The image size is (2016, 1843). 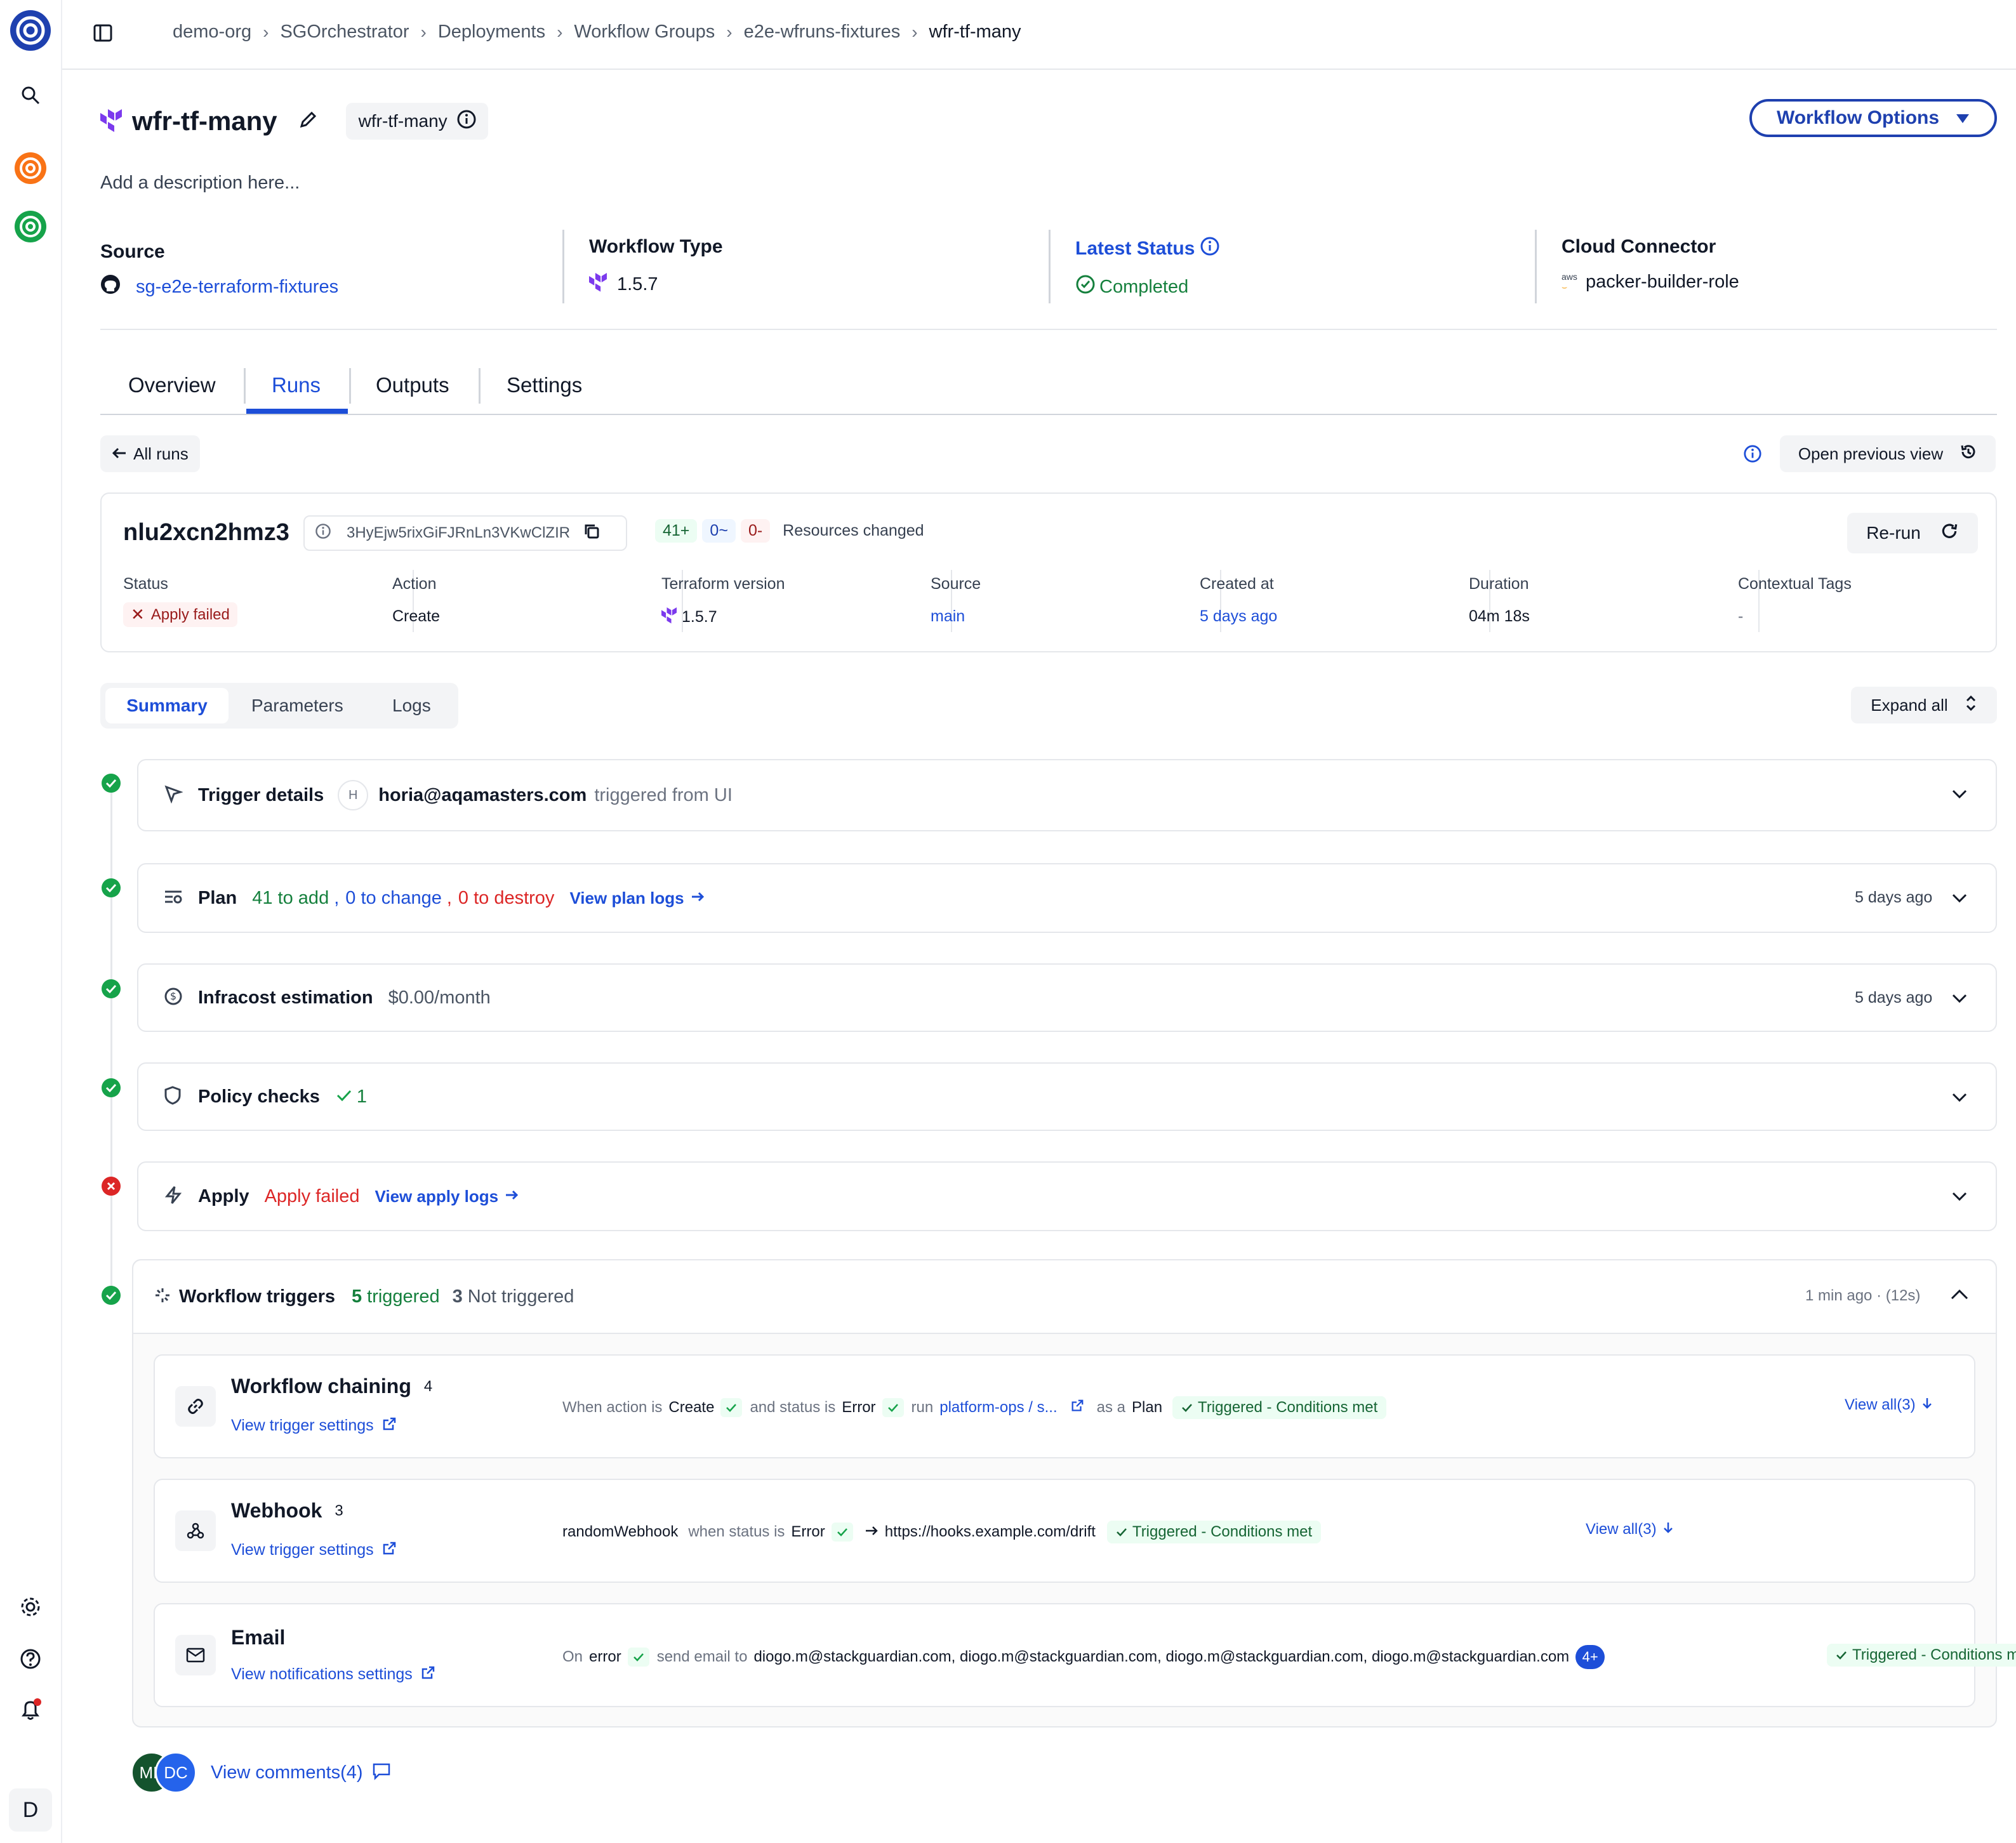 I want to click on created-at-value: 5 days ago, so click(x=1238, y=617).